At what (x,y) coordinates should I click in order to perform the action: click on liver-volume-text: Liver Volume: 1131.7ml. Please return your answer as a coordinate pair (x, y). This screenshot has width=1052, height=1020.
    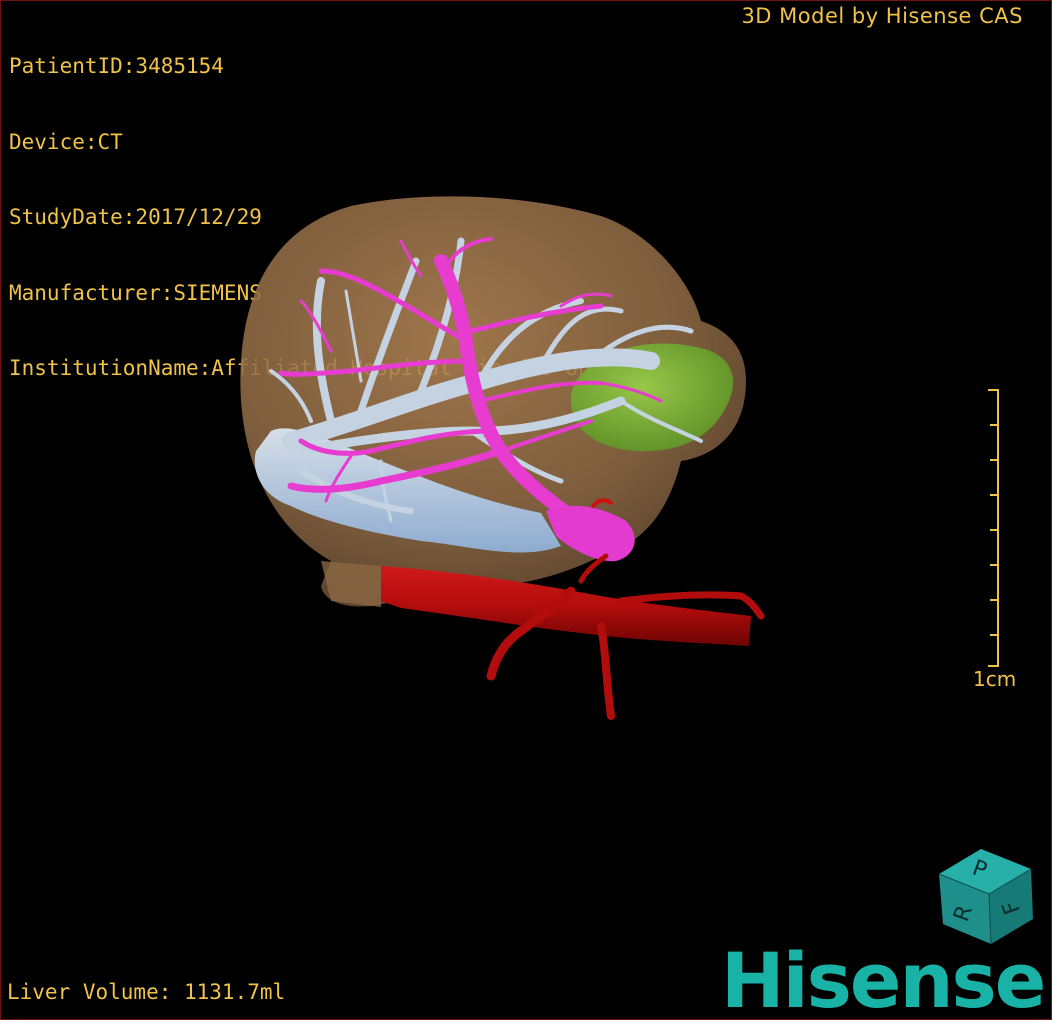
    Looking at the image, I should click on (146, 992).